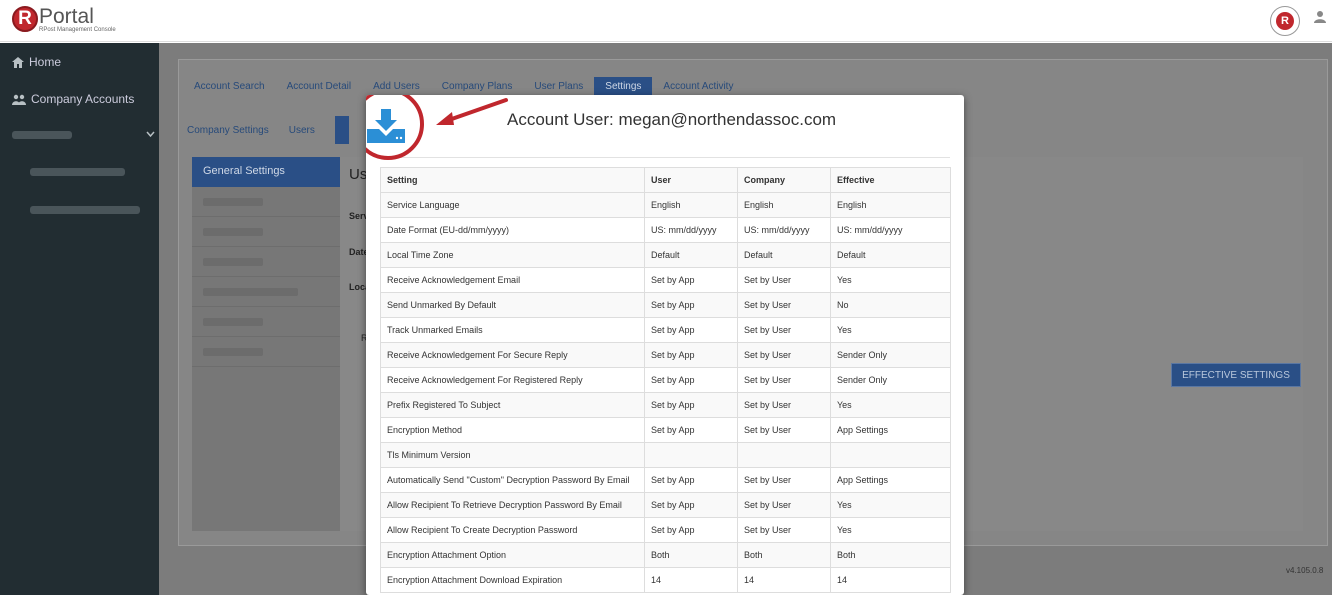 Image resolution: width=1332 pixels, height=595 pixels. I want to click on cell-user: Default, so click(691, 255).